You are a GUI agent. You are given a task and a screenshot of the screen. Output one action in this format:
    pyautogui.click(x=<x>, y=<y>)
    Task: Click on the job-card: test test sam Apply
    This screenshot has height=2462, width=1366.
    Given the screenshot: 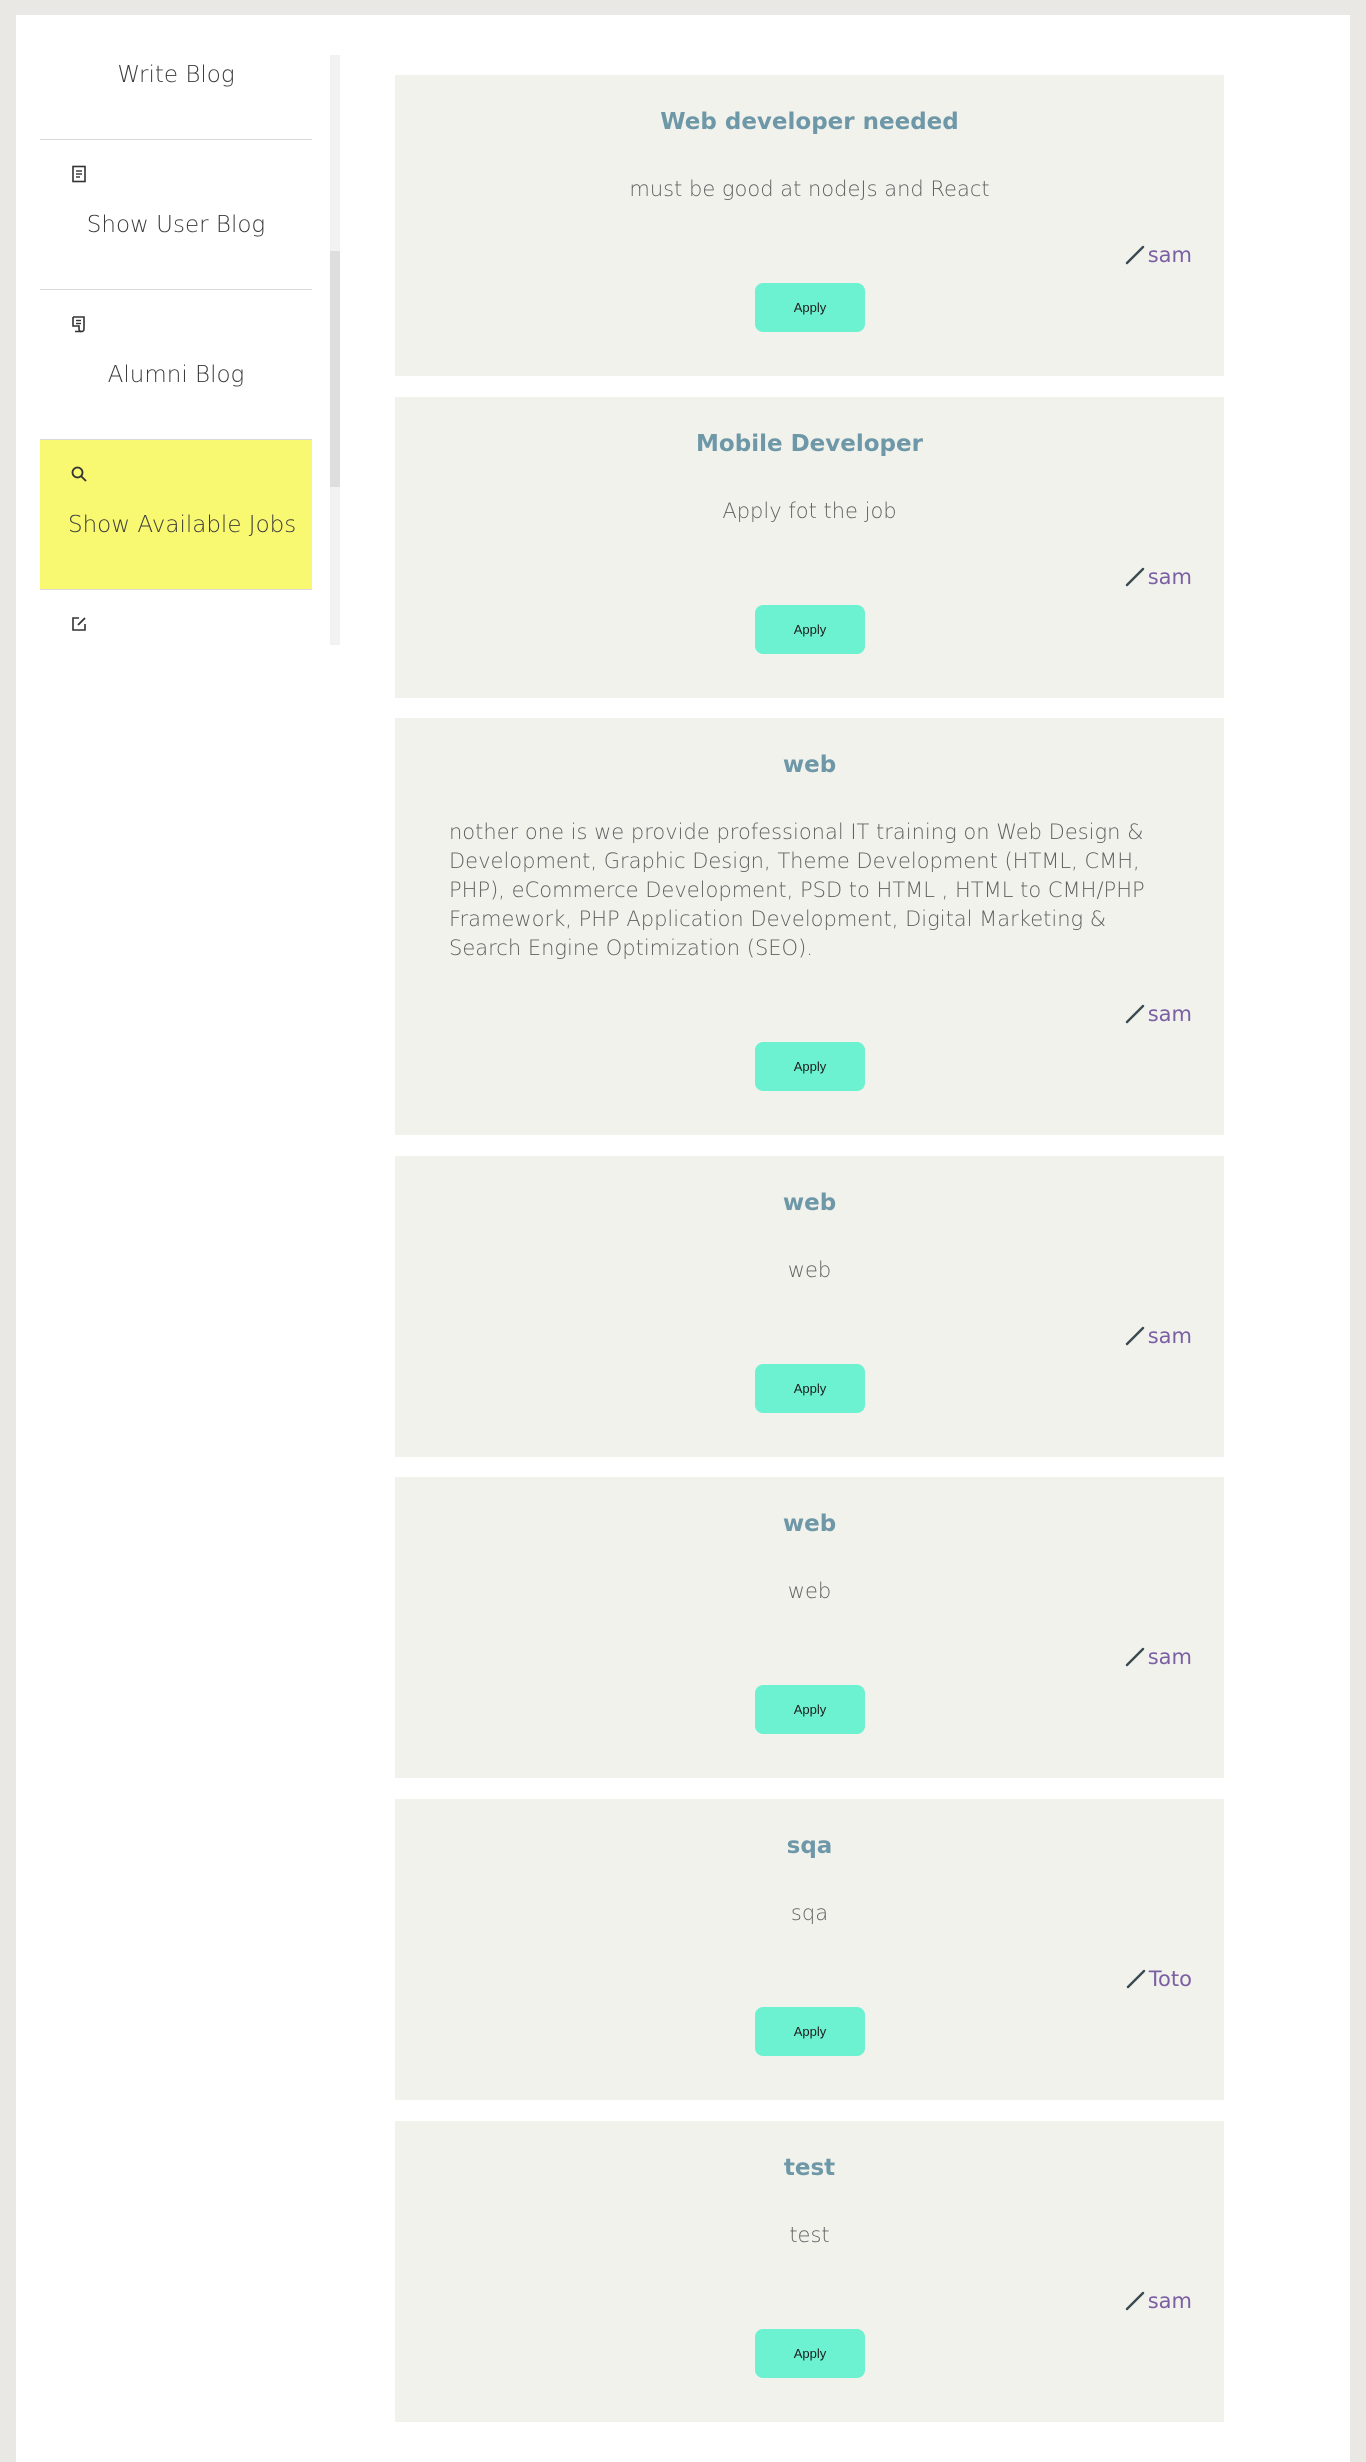 What is the action you would take?
    pyautogui.click(x=809, y=2271)
    